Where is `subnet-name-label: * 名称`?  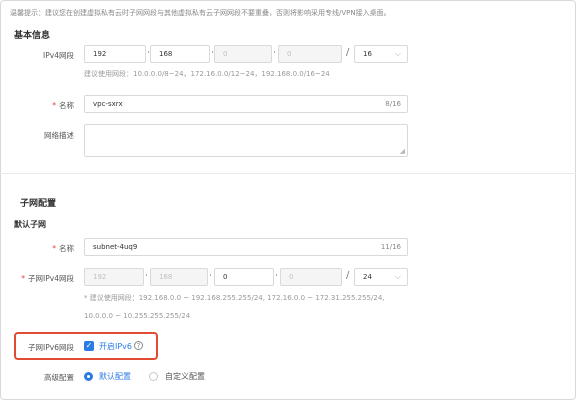 subnet-name-label: * 名称 is located at coordinates (39, 248).